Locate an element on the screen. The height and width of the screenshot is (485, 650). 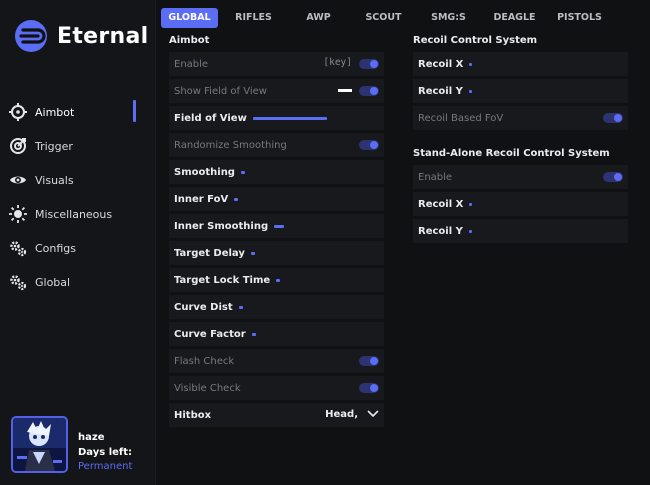
recoil-based-fov-row: Recoil Based FoV is located at coordinates (520, 118).